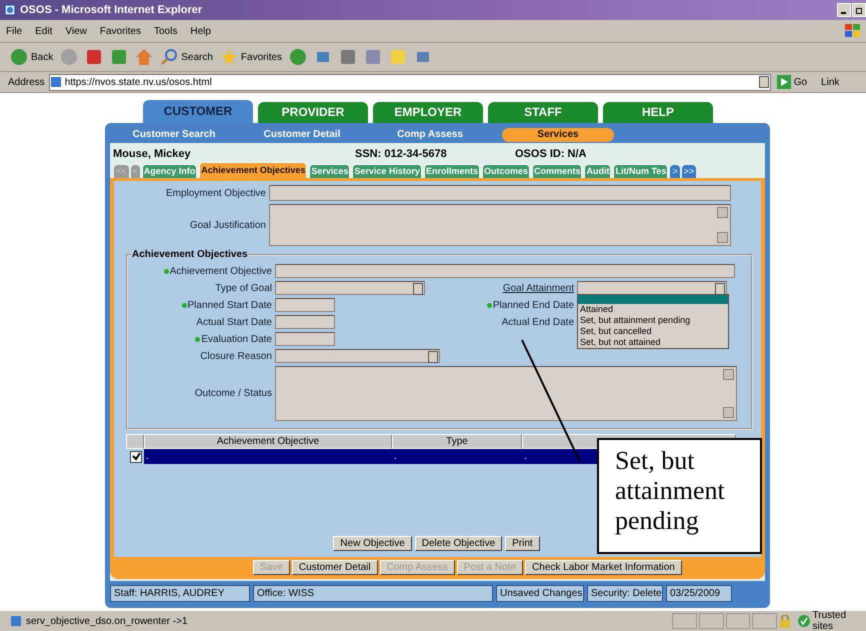 Image resolution: width=866 pixels, height=631 pixels. What do you see at coordinates (233, 322) in the screenshot?
I see `field-label: Actual Start Date` at bounding box center [233, 322].